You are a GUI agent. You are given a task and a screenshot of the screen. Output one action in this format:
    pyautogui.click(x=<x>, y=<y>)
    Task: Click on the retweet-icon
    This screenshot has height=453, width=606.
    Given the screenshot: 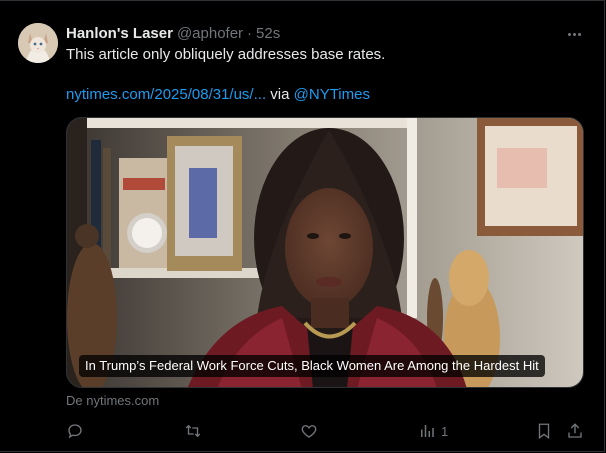 What is the action you would take?
    pyautogui.click(x=193, y=431)
    